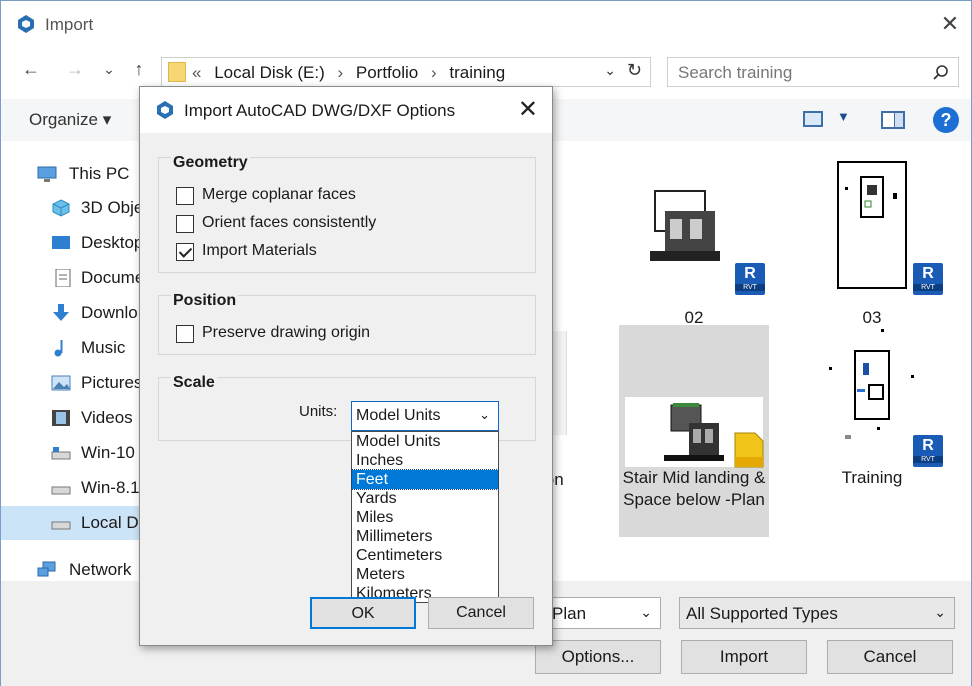  What do you see at coordinates (205, 301) in the screenshot?
I see `position-group-title: Position` at bounding box center [205, 301].